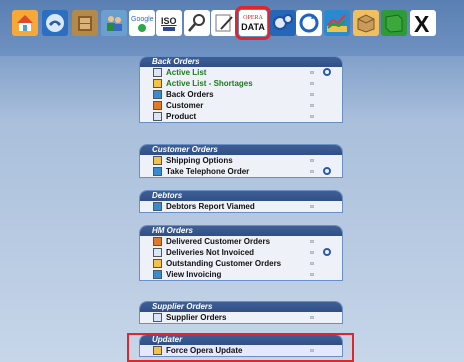 Image resolution: width=464 pixels, height=362 pixels. What do you see at coordinates (241, 274) in the screenshot?
I see `menu-item-view-invoicing: View Invoicing` at bounding box center [241, 274].